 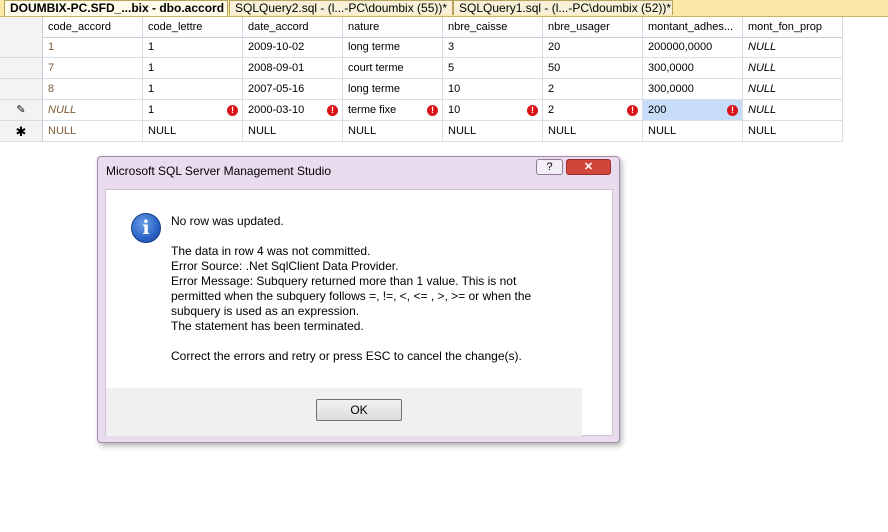 I want to click on column-header: mont_fon_prop, so click(x=793, y=27).